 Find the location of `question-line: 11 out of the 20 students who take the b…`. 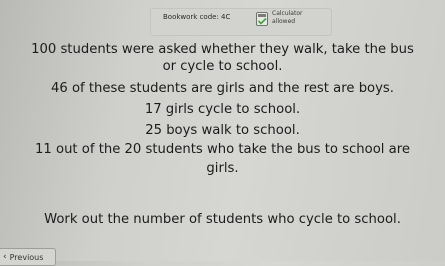

question-line: 11 out of the 20 students who take the b… is located at coordinates (222, 149).